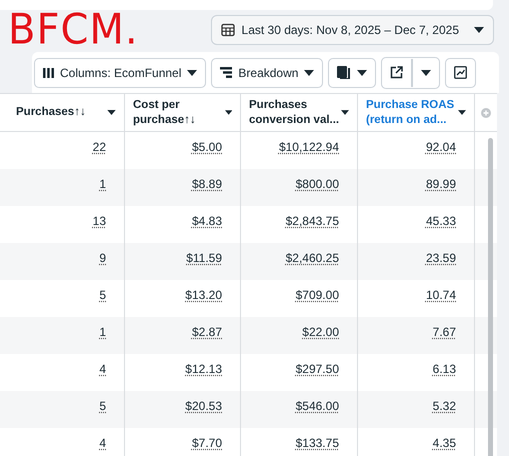 Image resolution: width=509 pixels, height=456 pixels. Describe the element at coordinates (102, 258) in the screenshot. I see `table-cell: 9` at that location.